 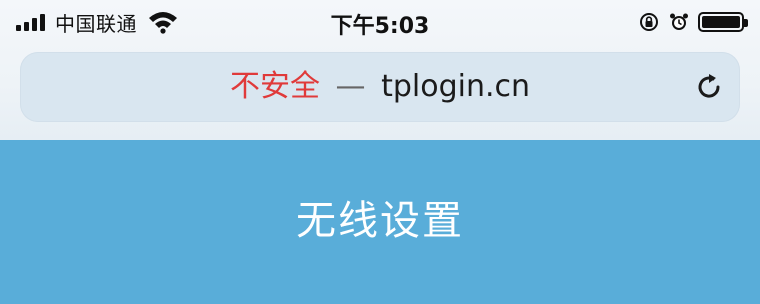 I want to click on rotation-lock-icon, so click(x=649, y=22).